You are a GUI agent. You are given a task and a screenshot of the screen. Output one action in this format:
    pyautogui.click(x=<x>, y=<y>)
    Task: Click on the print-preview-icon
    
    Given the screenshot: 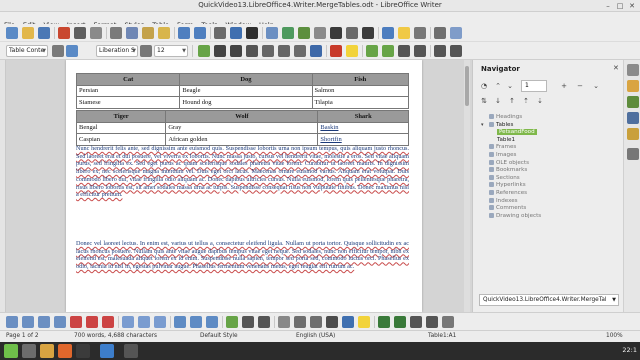 What is the action you would take?
    pyautogui.click(x=96, y=33)
    